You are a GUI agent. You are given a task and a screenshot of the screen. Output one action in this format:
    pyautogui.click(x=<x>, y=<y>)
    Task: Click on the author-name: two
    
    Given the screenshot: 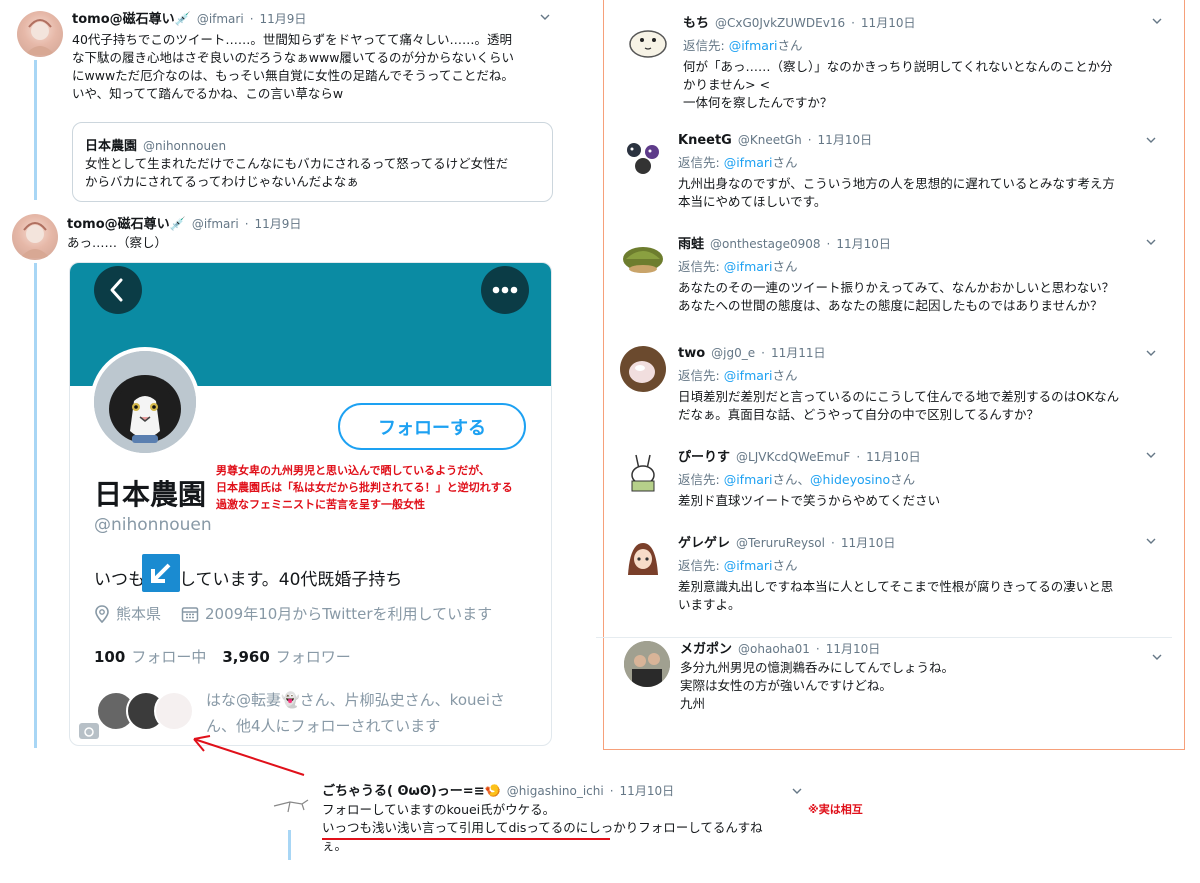 What is the action you would take?
    pyautogui.click(x=691, y=353)
    